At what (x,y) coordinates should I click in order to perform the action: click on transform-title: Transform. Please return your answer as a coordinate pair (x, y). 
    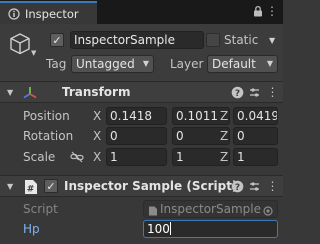
    Looking at the image, I should click on (96, 92).